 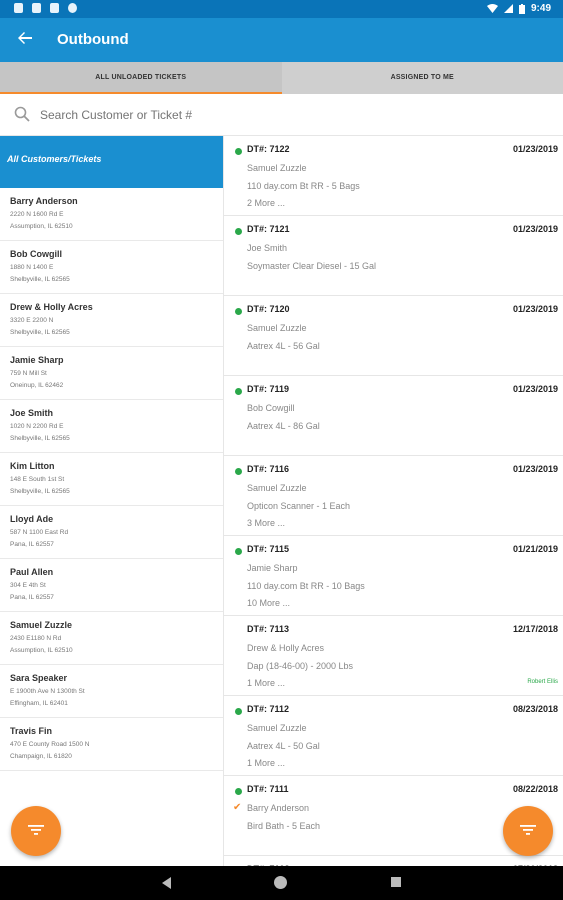 What do you see at coordinates (36, 254) in the screenshot?
I see `customer-name: Bob Cowgill` at bounding box center [36, 254].